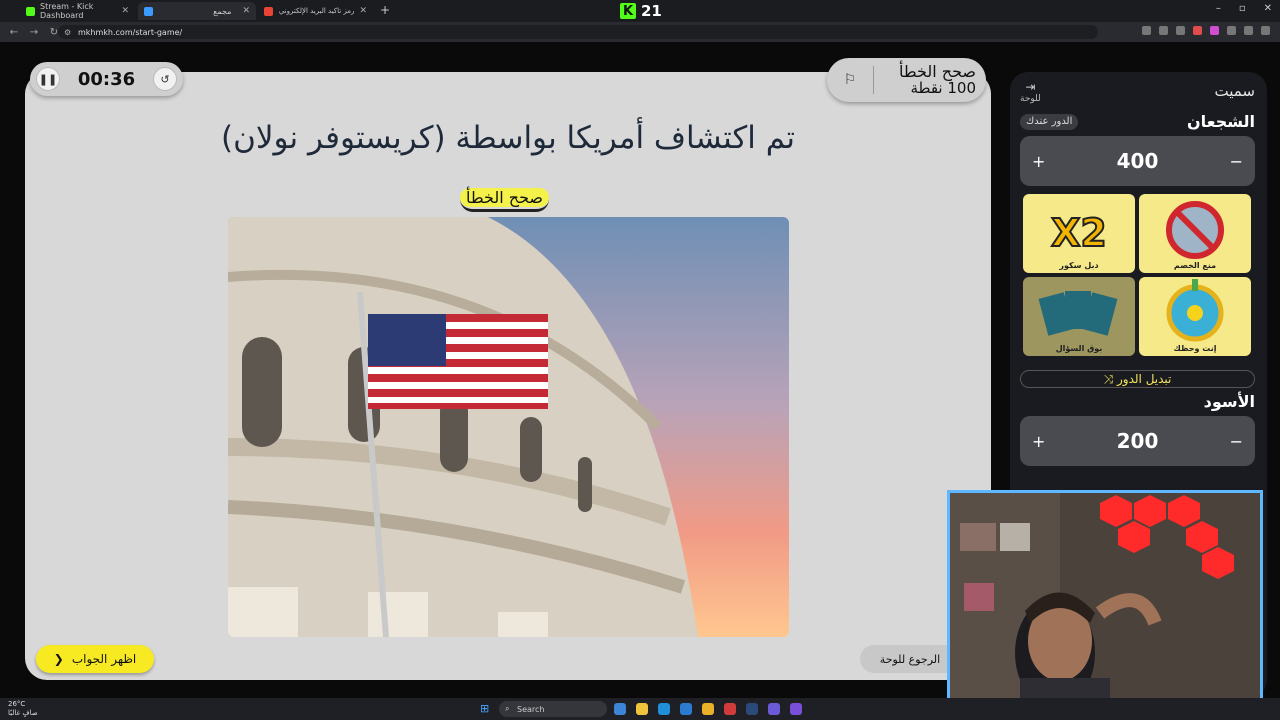 Image resolution: width=1280 pixels, height=720 pixels. I want to click on windows-start-icon: ⊞, so click(486, 708).